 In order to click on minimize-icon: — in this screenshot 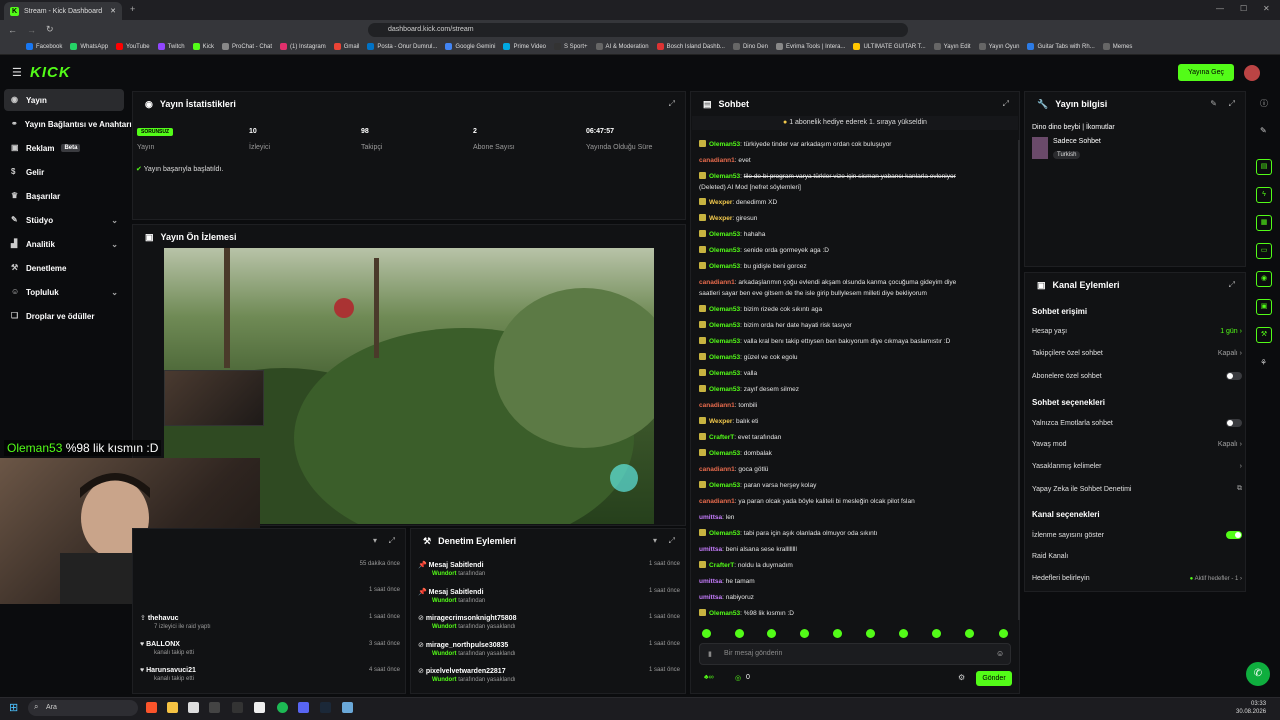, I will do `click(1220, 8)`.